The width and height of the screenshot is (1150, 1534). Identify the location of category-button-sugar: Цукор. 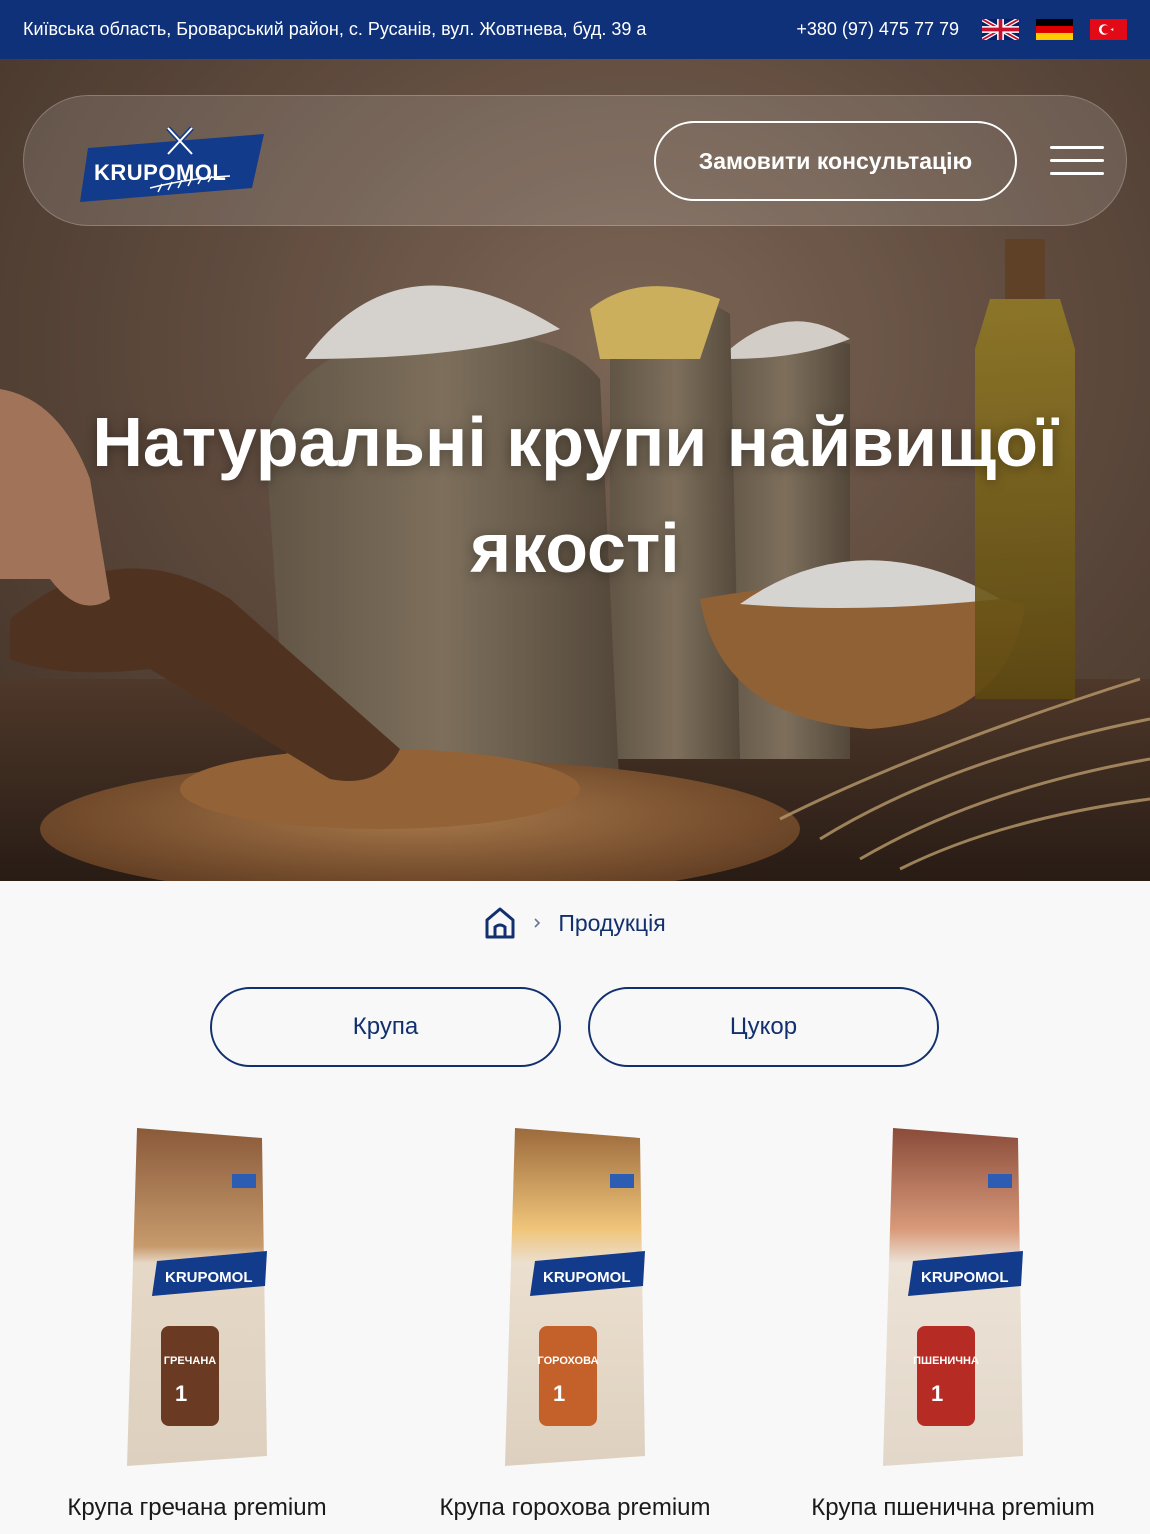
(763, 1027).